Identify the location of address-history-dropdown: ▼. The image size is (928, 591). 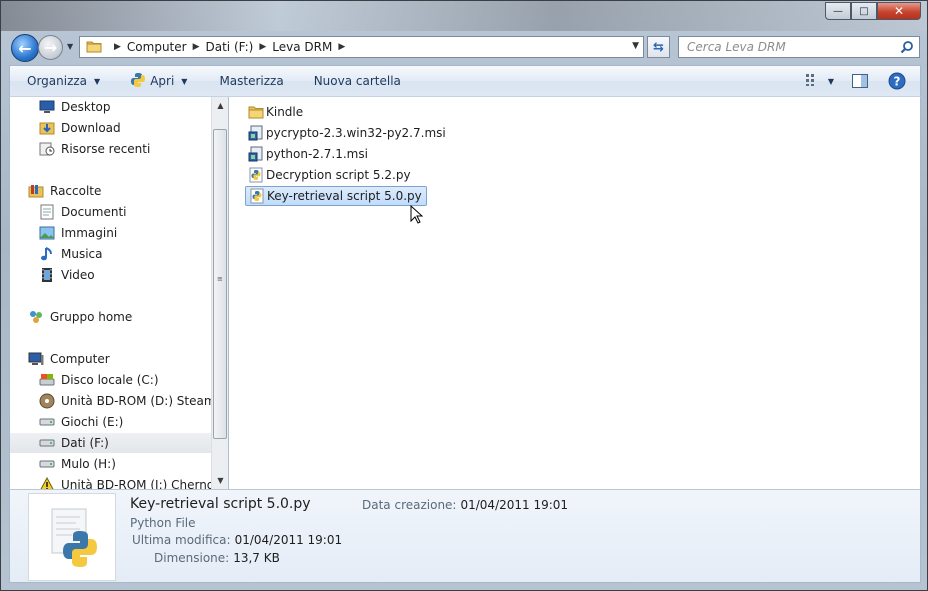
(635, 46).